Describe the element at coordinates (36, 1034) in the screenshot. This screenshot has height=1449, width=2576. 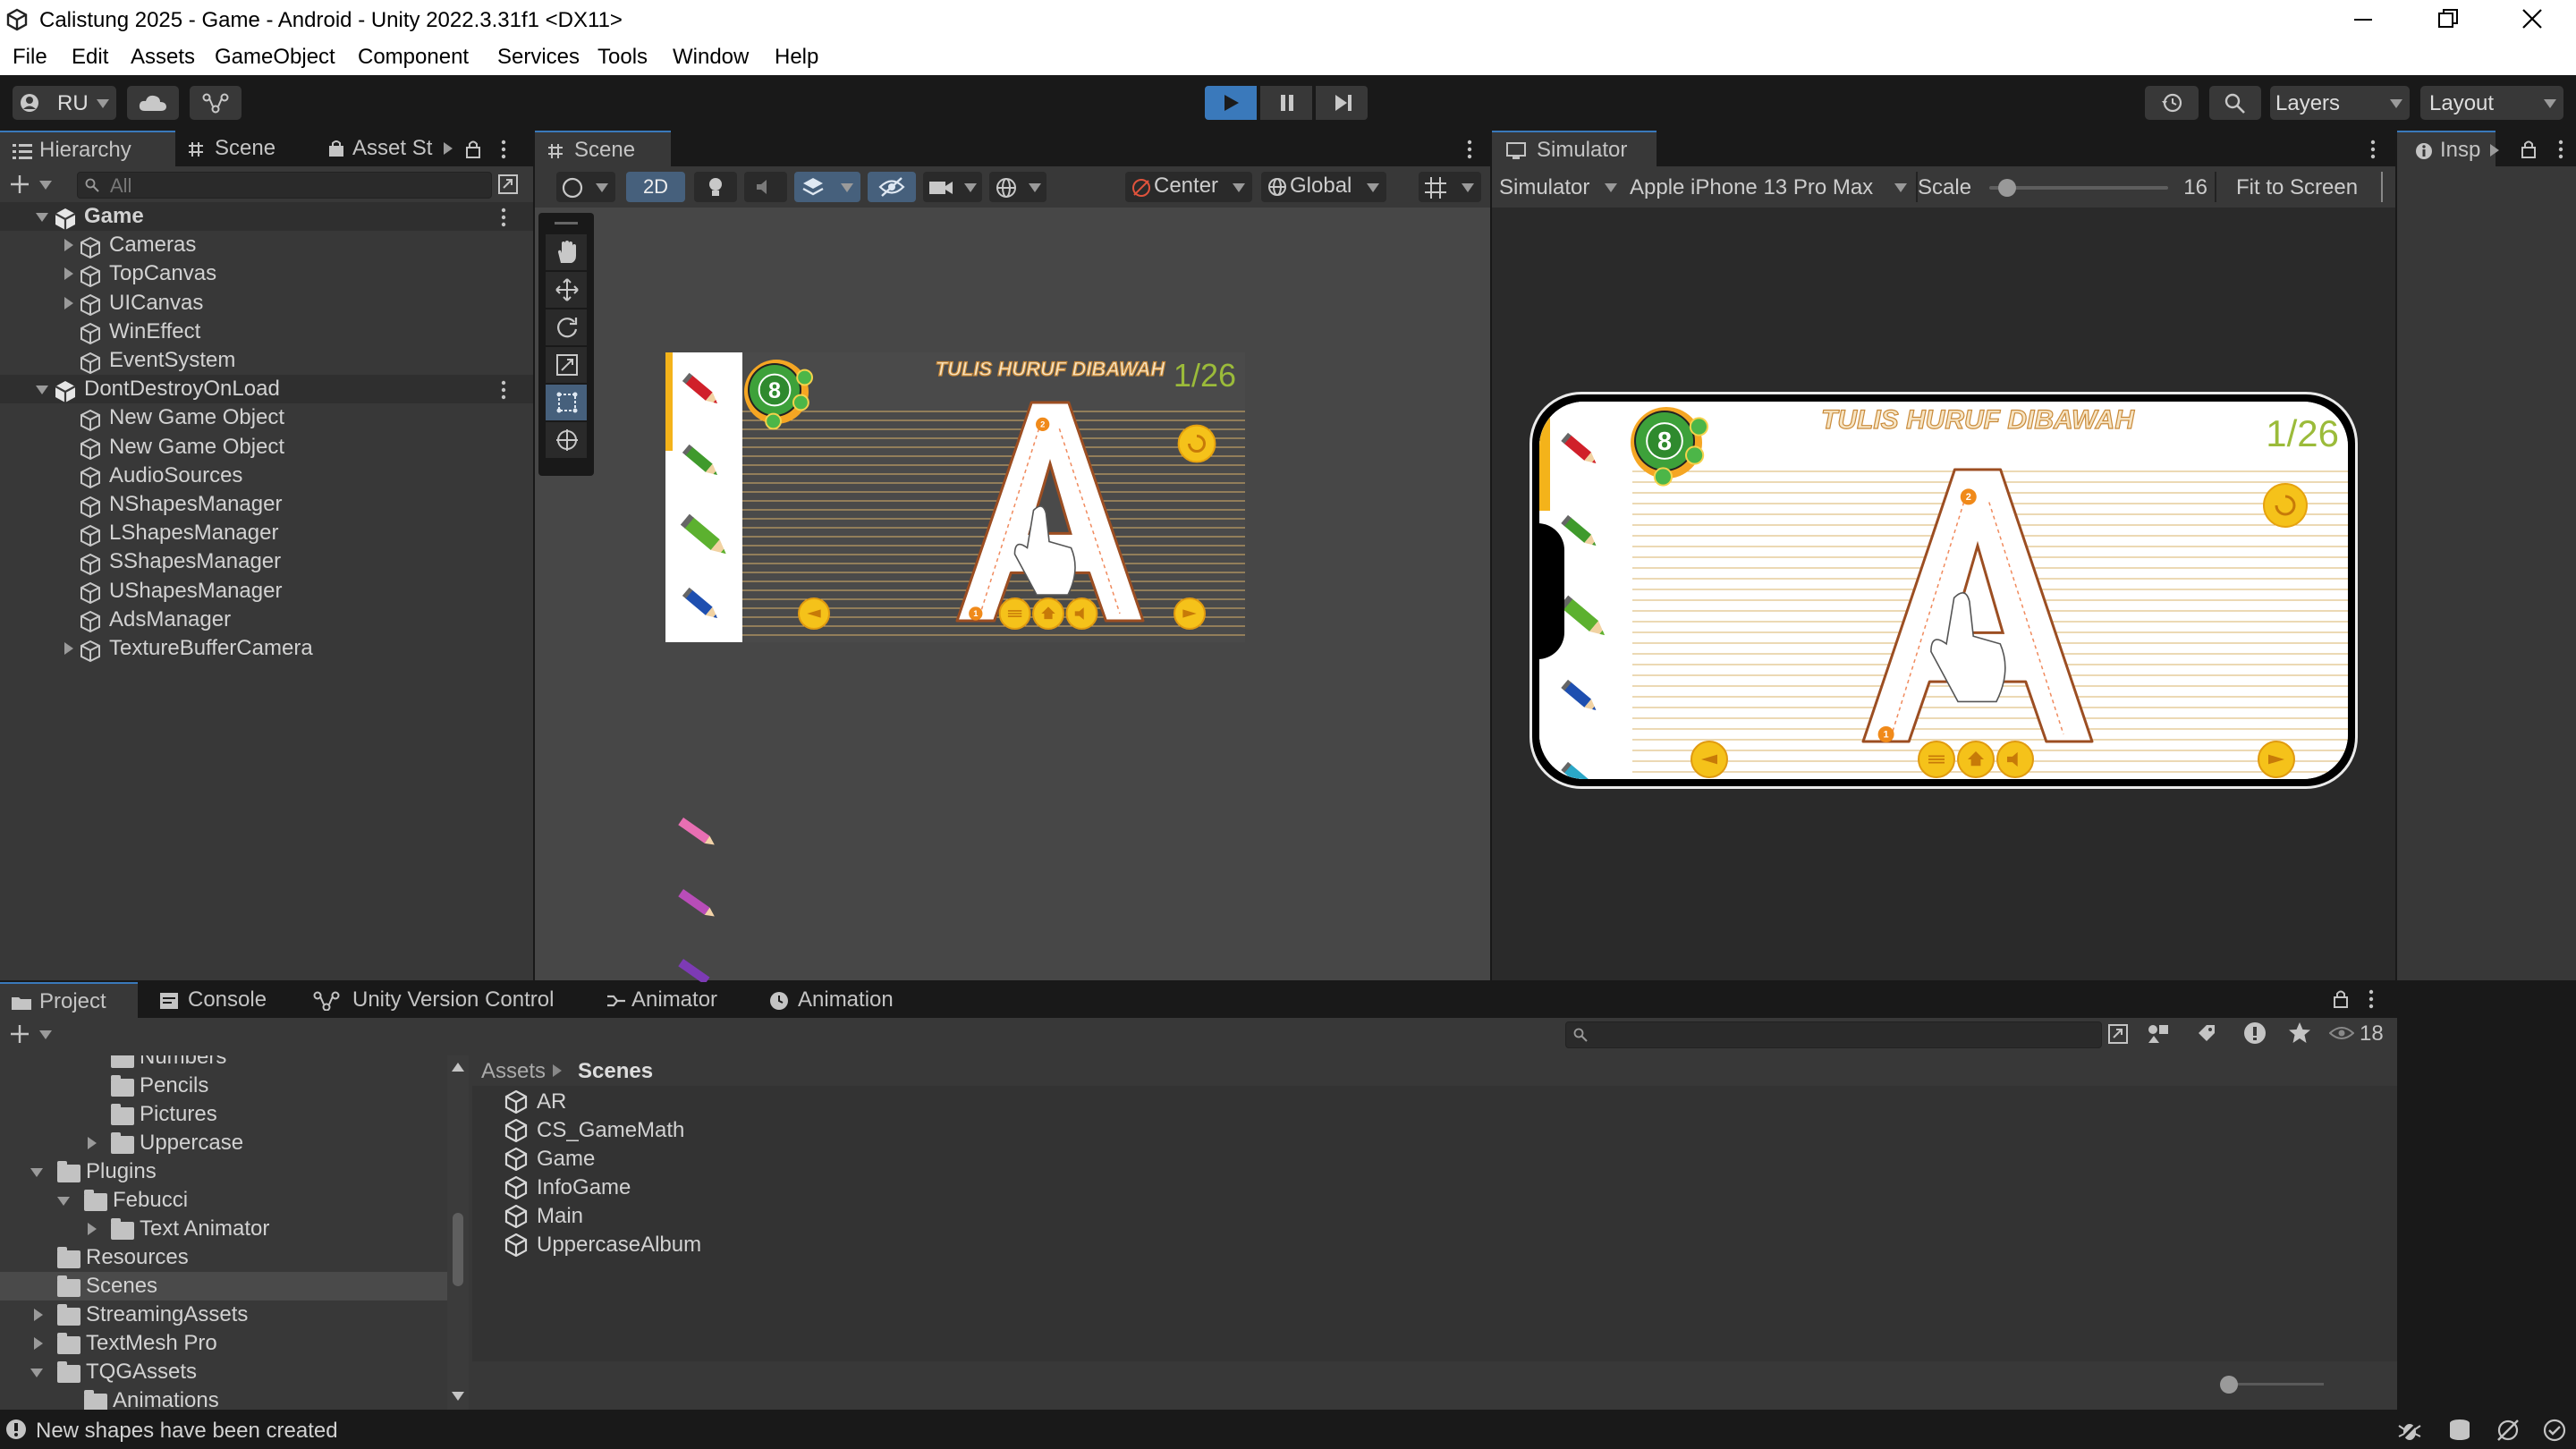
I see `project-add-button` at that location.